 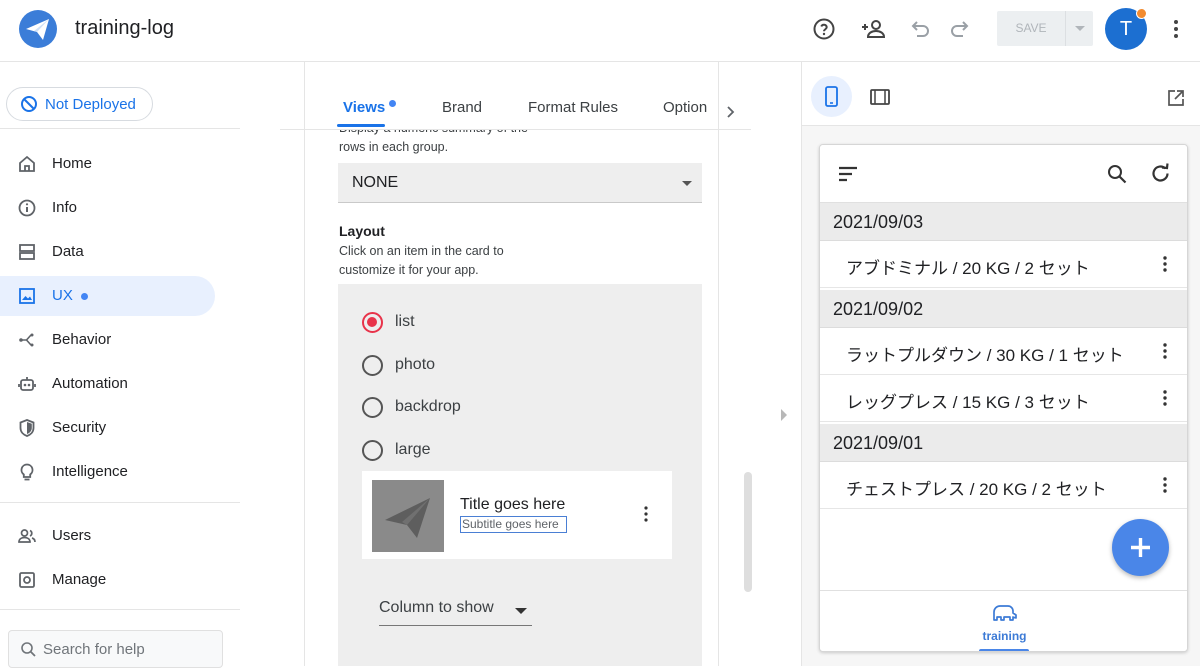 I want to click on summary-description-line2: rows in each group., so click(x=394, y=147).